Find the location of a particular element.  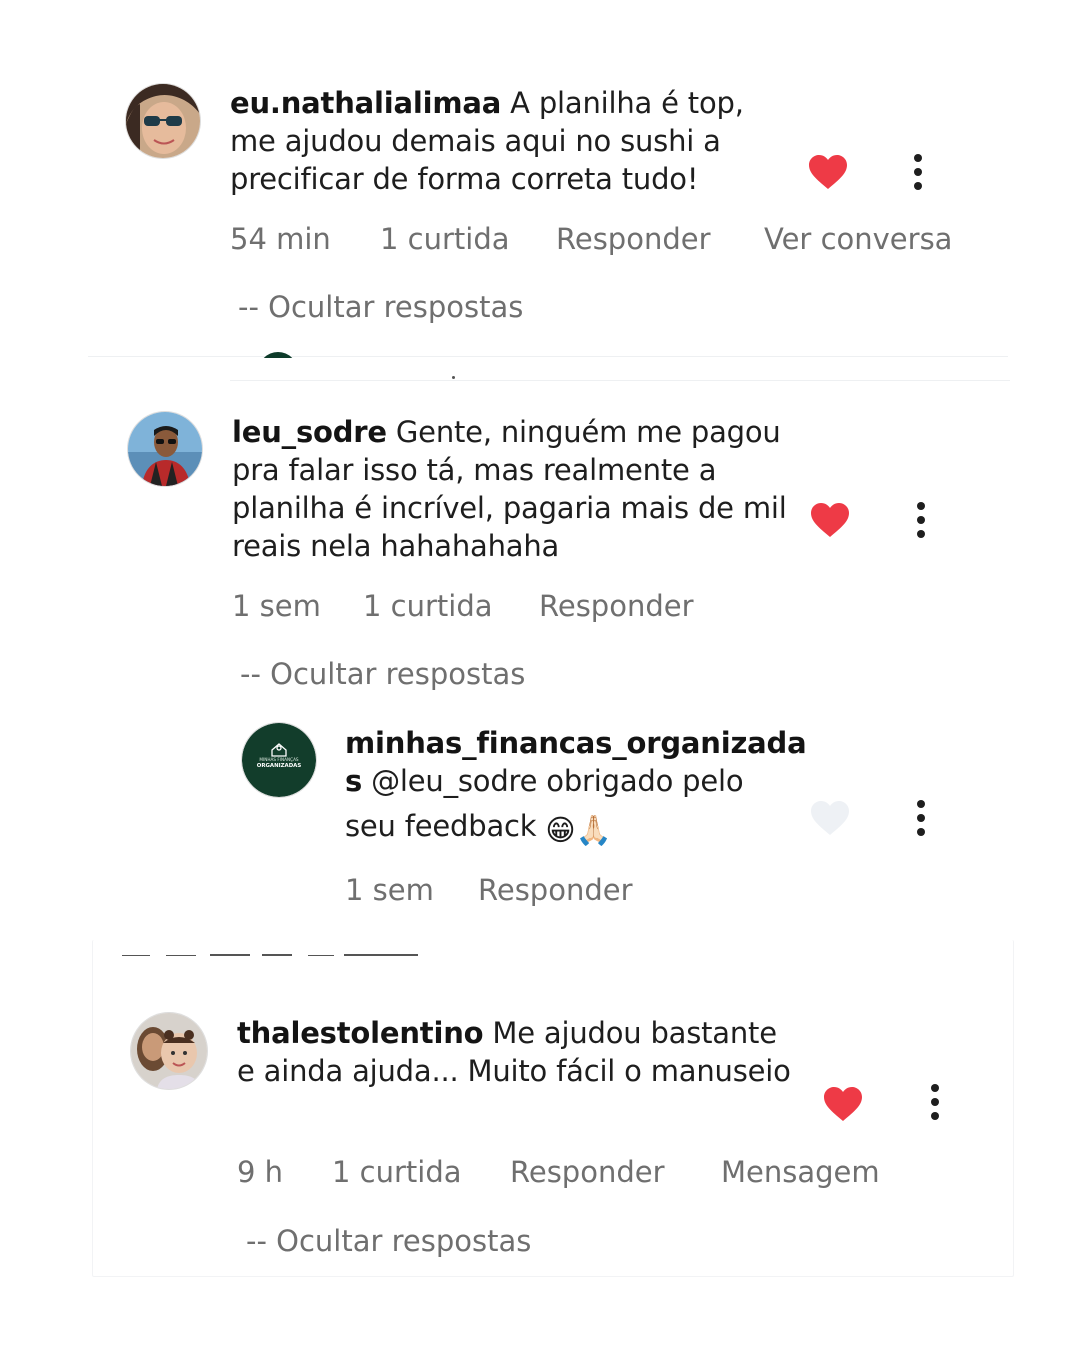

reply-username-wrap: s is located at coordinates (353, 781).